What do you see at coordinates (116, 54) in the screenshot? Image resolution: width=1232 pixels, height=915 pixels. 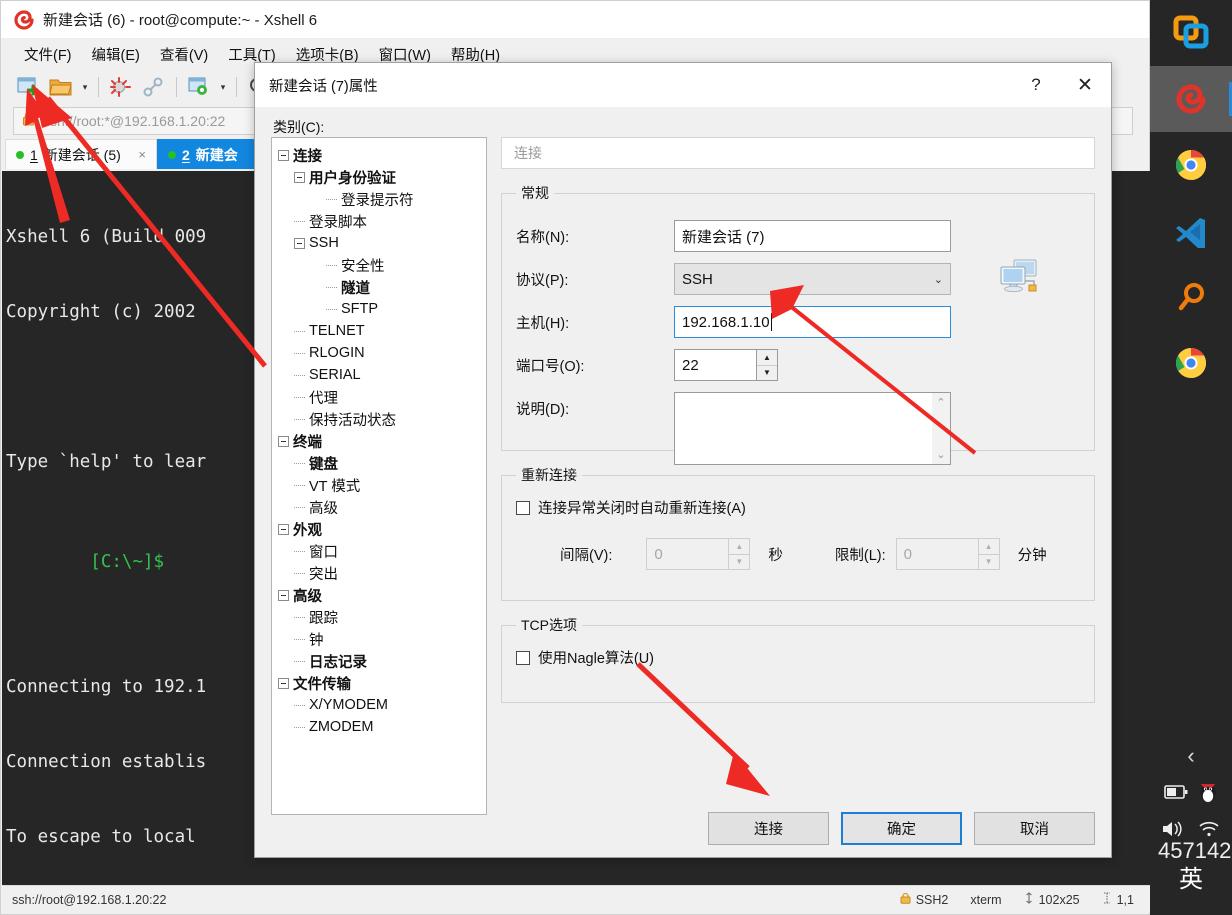 I see `menu-edit: 编辑(E)` at bounding box center [116, 54].